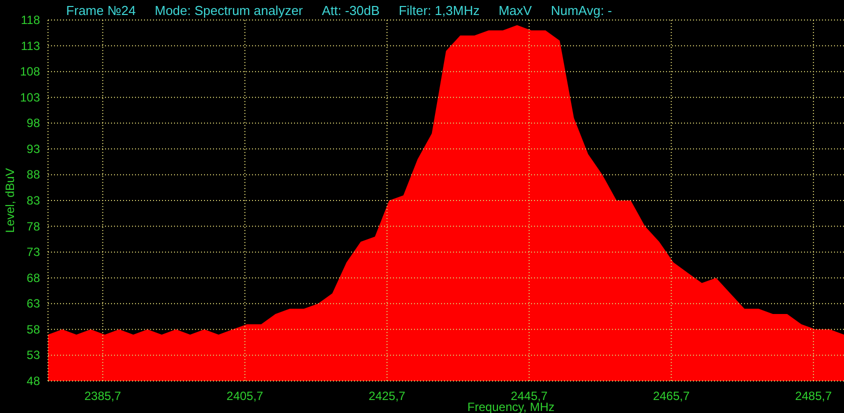 Image resolution: width=844 pixels, height=413 pixels. I want to click on y-tick-label: 48, so click(33, 381).